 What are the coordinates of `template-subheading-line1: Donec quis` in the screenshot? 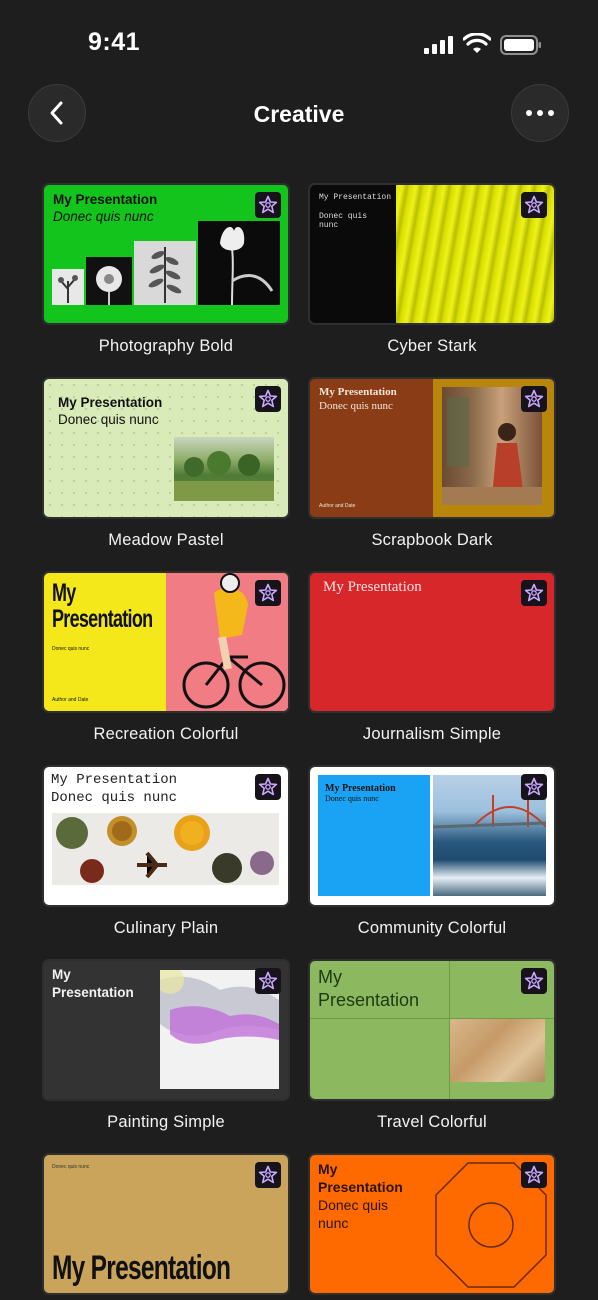 It's located at (353, 1205).